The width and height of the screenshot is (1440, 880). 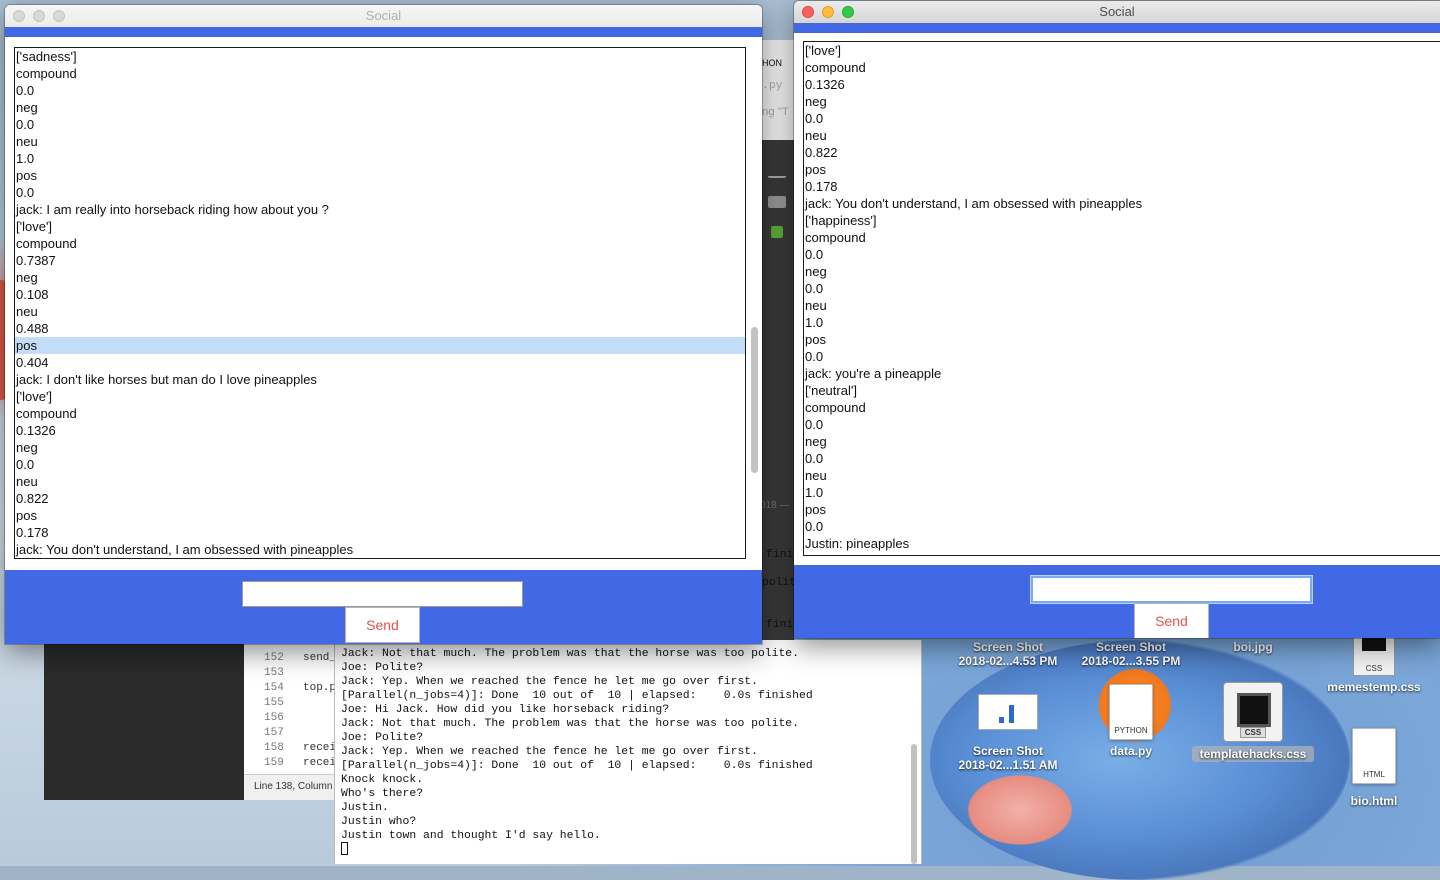 What do you see at coordinates (1131, 654) in the screenshot?
I see `desktop-icon-screenshot-2: Screen Shot 2018-02...3.55 PM` at bounding box center [1131, 654].